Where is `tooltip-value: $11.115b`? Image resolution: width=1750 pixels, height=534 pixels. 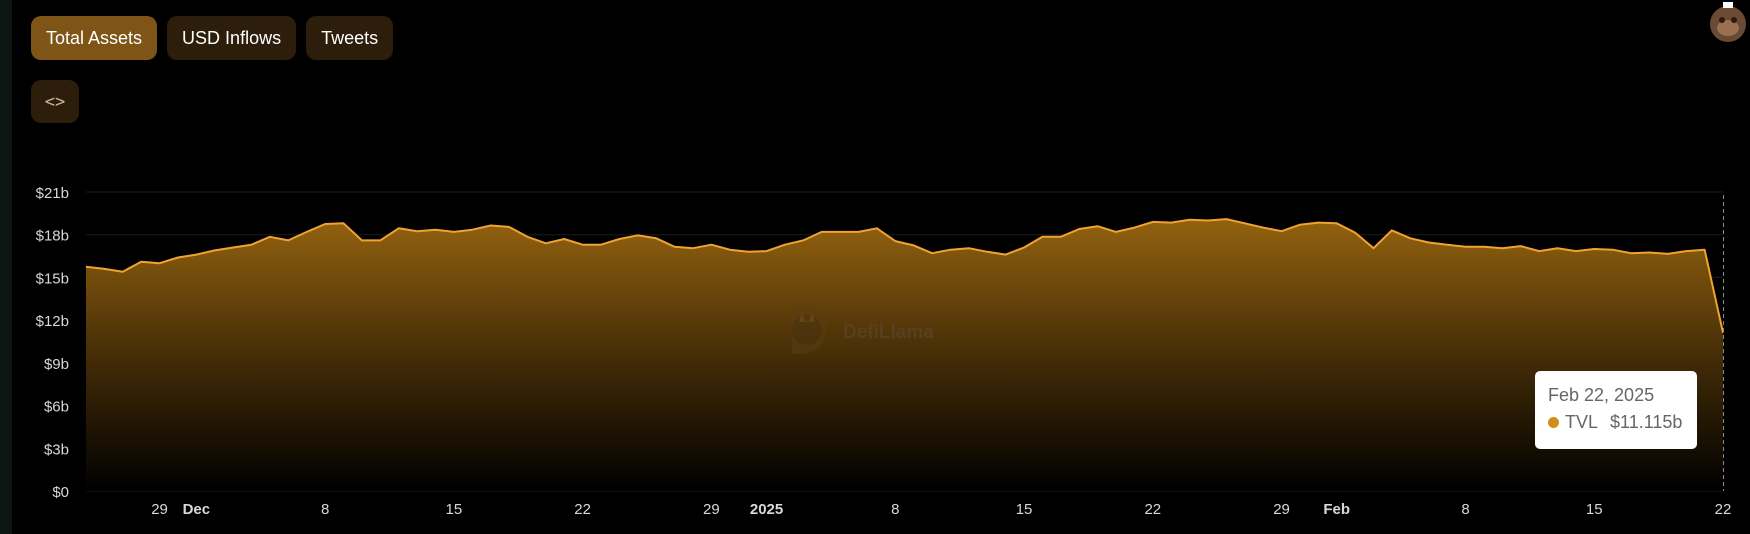 tooltip-value: $11.115b is located at coordinates (1646, 422).